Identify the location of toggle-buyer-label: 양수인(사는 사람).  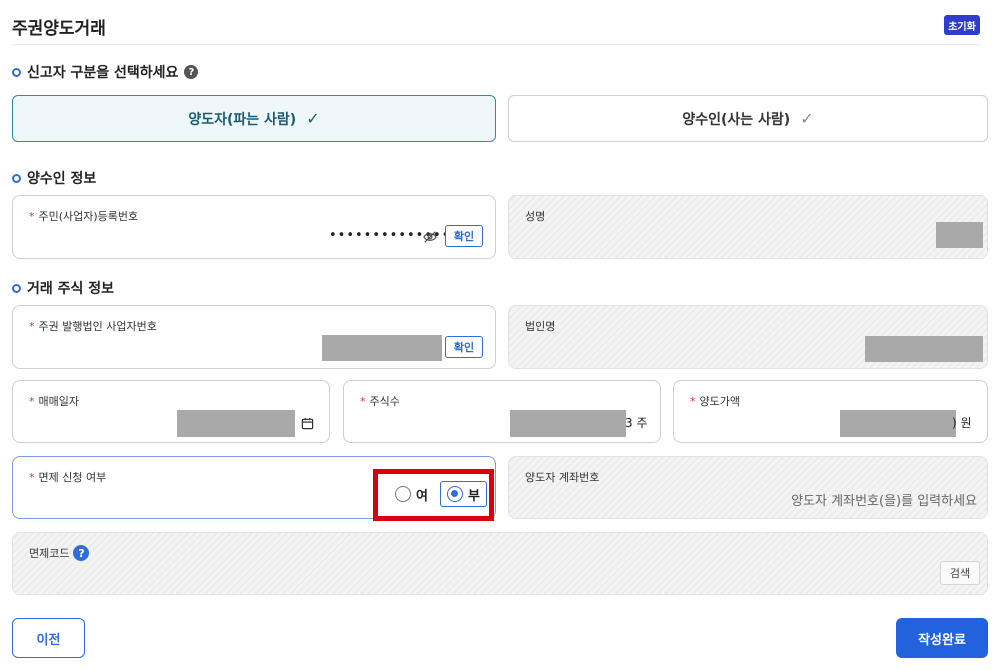
(736, 119).